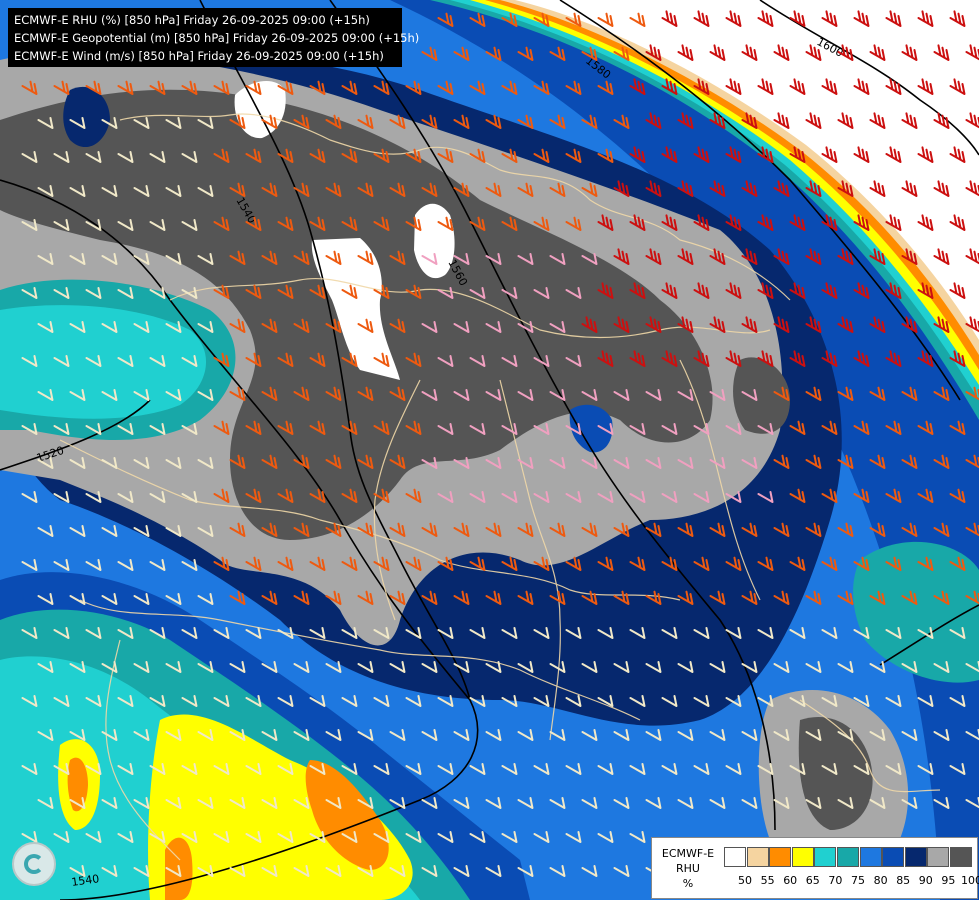  What do you see at coordinates (858, 880) in the screenshot?
I see `legend-tick-label: 75` at bounding box center [858, 880].